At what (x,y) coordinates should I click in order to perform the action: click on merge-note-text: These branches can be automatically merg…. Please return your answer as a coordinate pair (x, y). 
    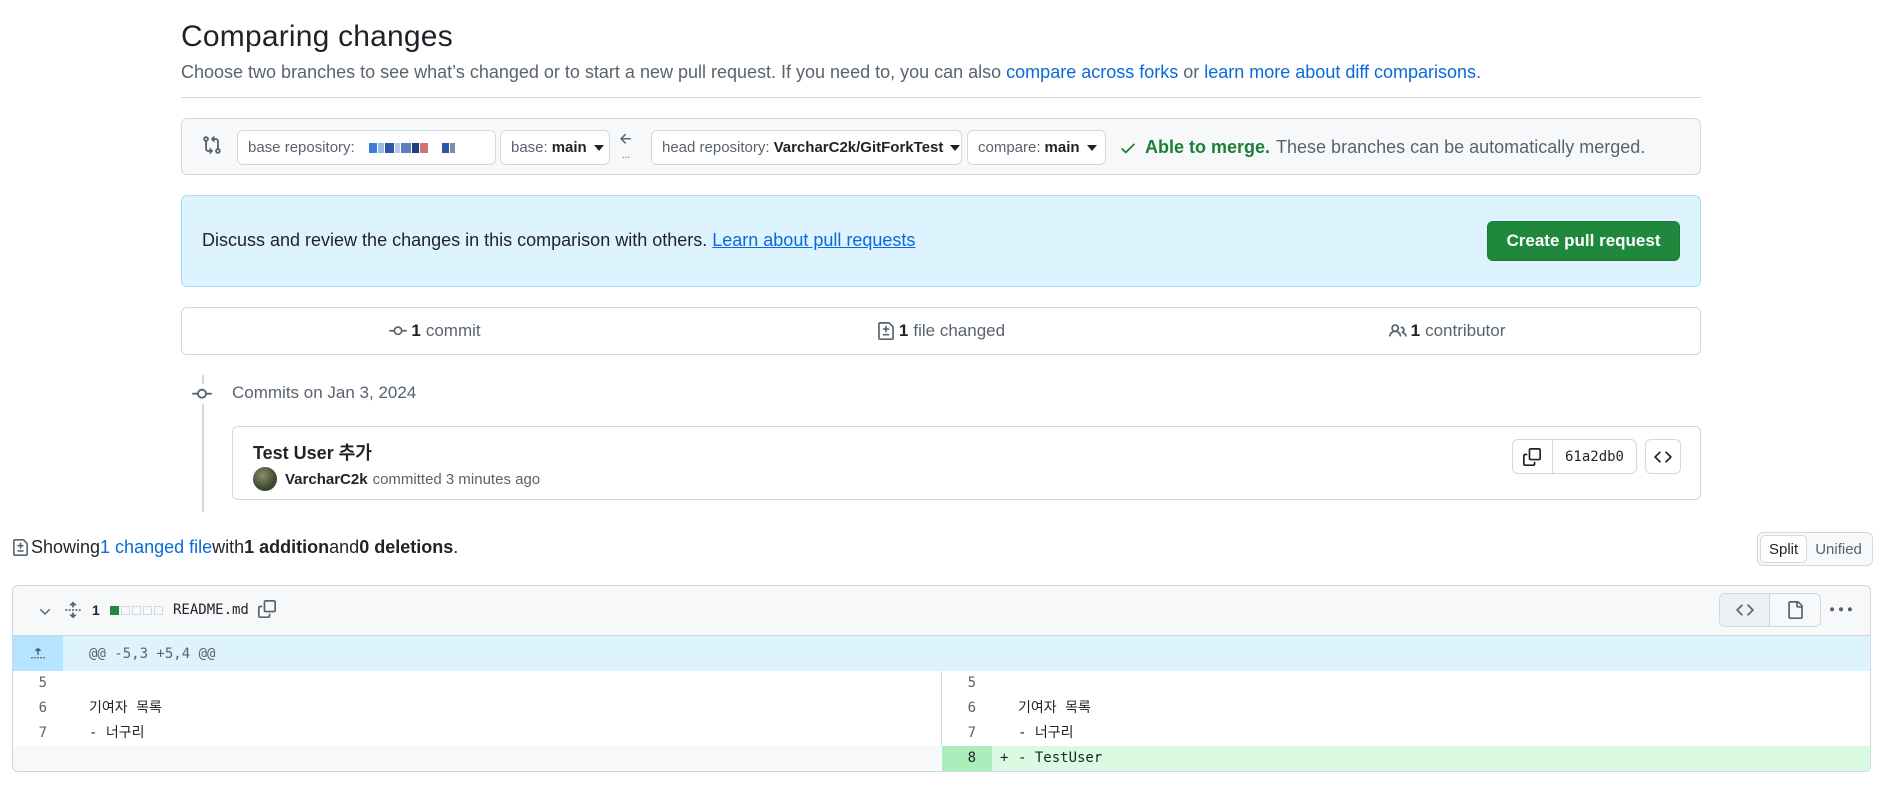
    Looking at the image, I should click on (1461, 147).